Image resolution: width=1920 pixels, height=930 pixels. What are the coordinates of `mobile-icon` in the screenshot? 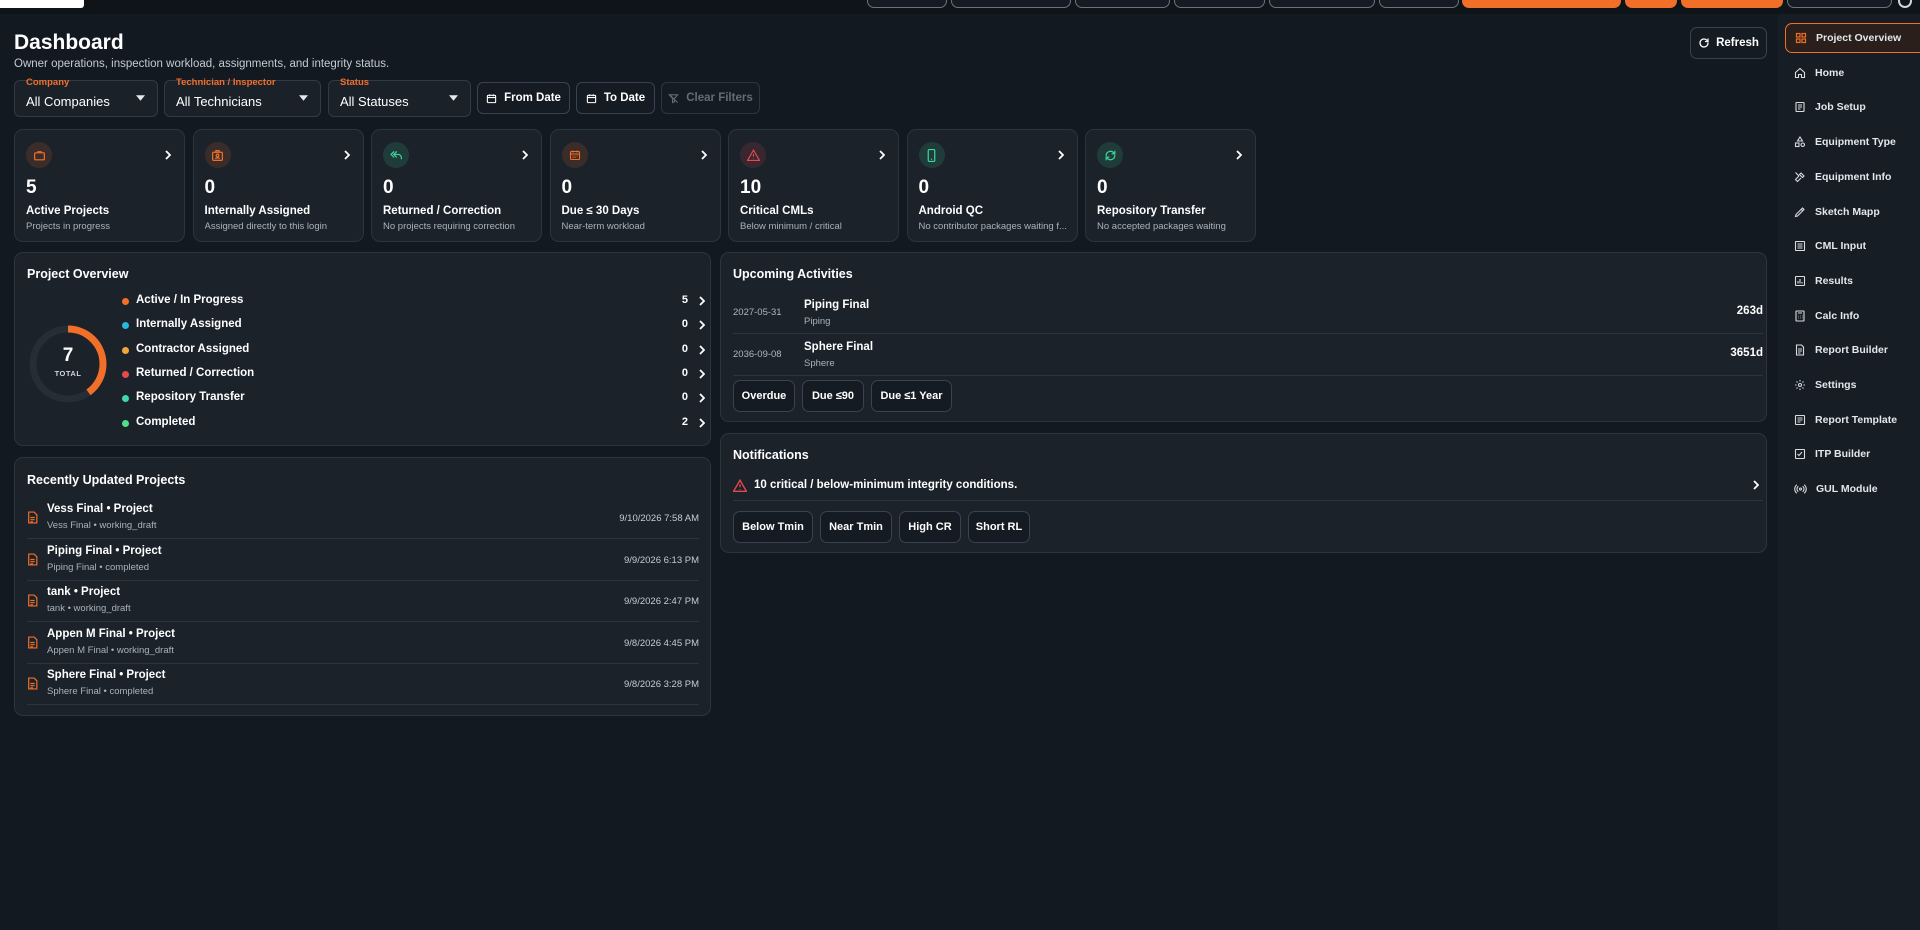 It's located at (931, 155).